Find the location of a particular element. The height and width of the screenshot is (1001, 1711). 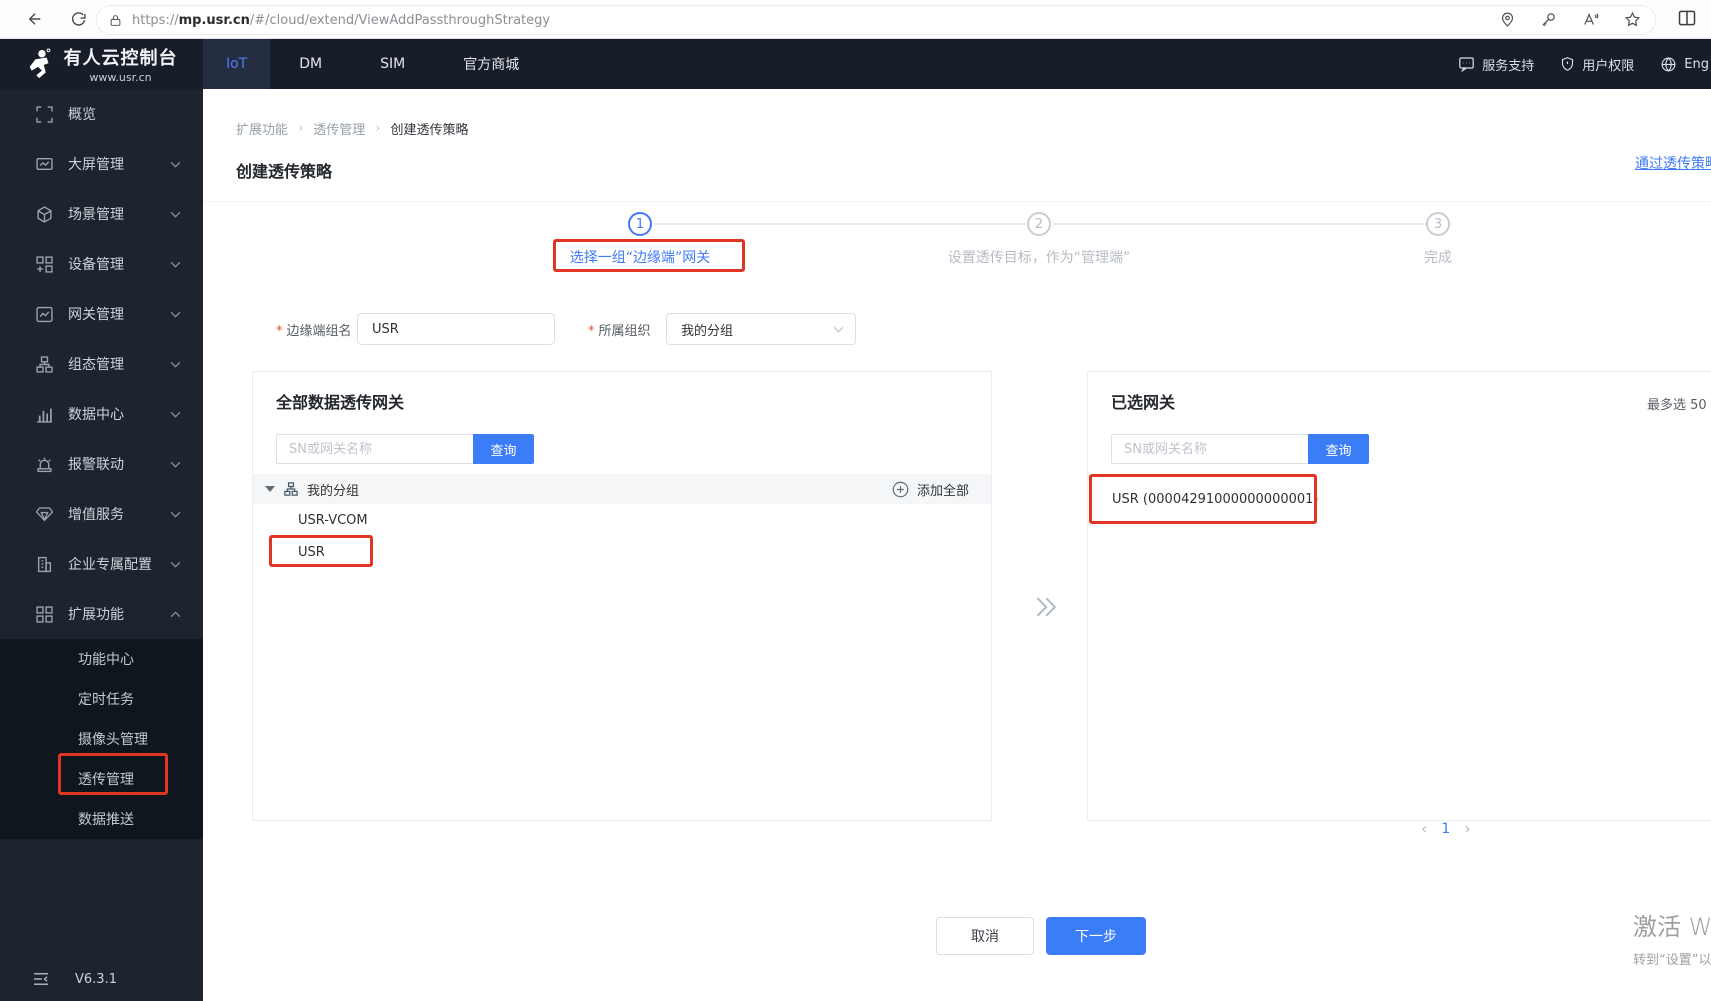

windows-activation-watermark: 激活 Windows 转到“设置”以激活 Windows。 is located at coordinates (1672, 937).